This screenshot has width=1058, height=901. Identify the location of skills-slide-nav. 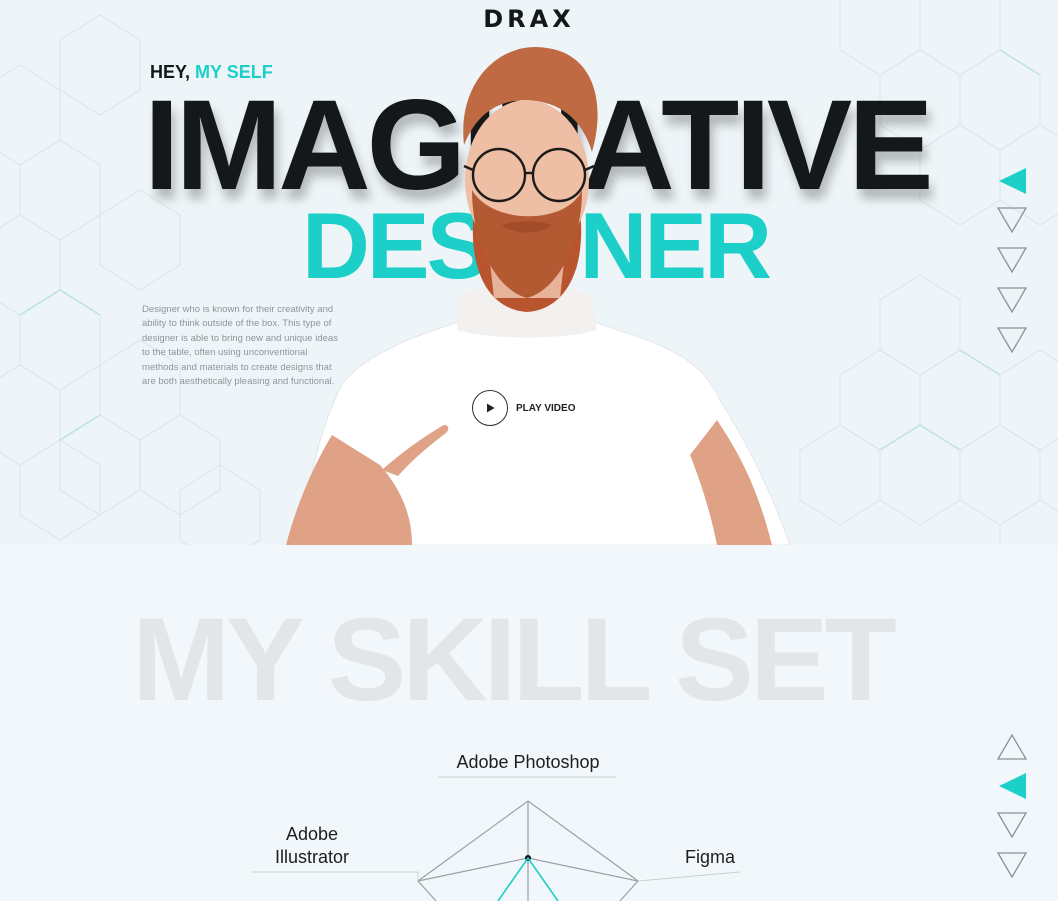
(1013, 810).